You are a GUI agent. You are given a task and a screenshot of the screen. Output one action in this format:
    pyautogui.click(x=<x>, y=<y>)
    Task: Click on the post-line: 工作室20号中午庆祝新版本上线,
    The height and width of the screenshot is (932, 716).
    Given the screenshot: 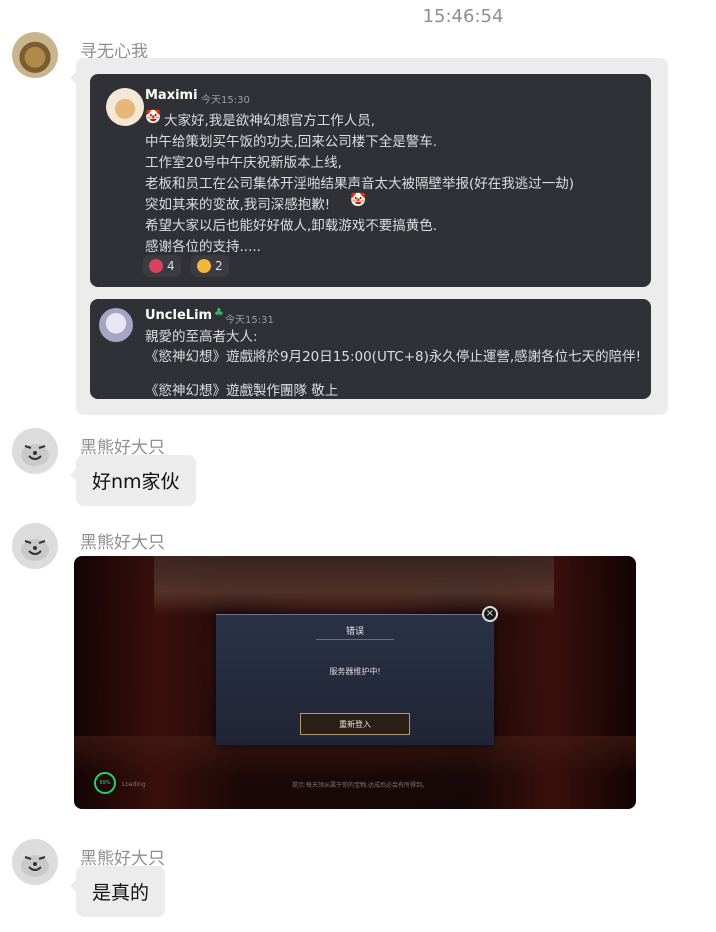 What is the action you would take?
    pyautogui.click(x=243, y=163)
    